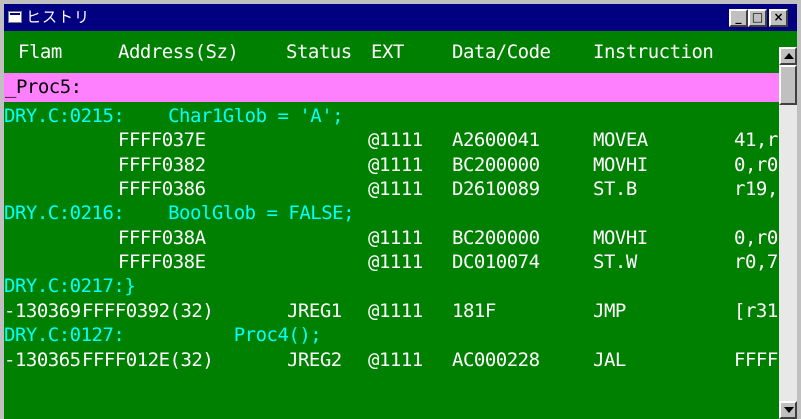 This screenshot has height=419, width=801. Describe the element at coordinates (757, 18) in the screenshot. I see `maximize-button: □` at that location.